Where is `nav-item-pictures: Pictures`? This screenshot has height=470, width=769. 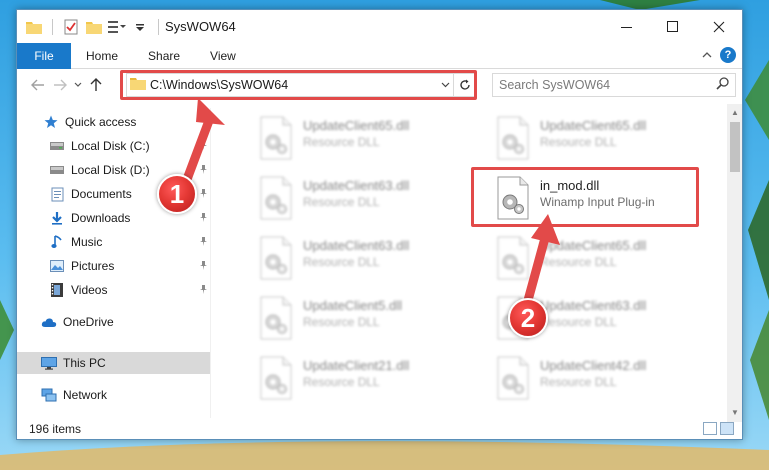
nav-item-pictures: Pictures is located at coordinates (113, 266).